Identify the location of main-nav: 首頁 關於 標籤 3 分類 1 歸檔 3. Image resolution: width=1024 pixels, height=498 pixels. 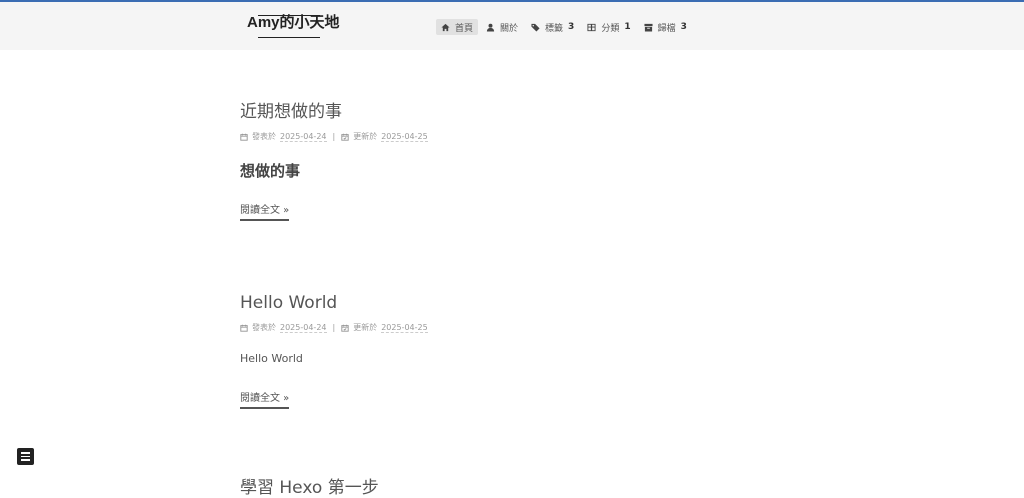
(565, 27).